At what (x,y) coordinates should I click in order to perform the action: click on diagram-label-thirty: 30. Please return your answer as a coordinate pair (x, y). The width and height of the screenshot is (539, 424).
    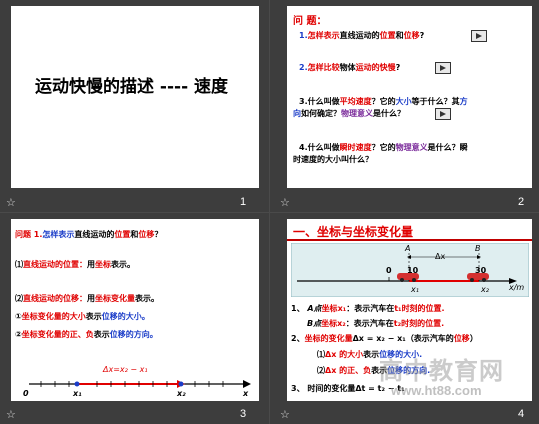
    Looking at the image, I should click on (481, 270).